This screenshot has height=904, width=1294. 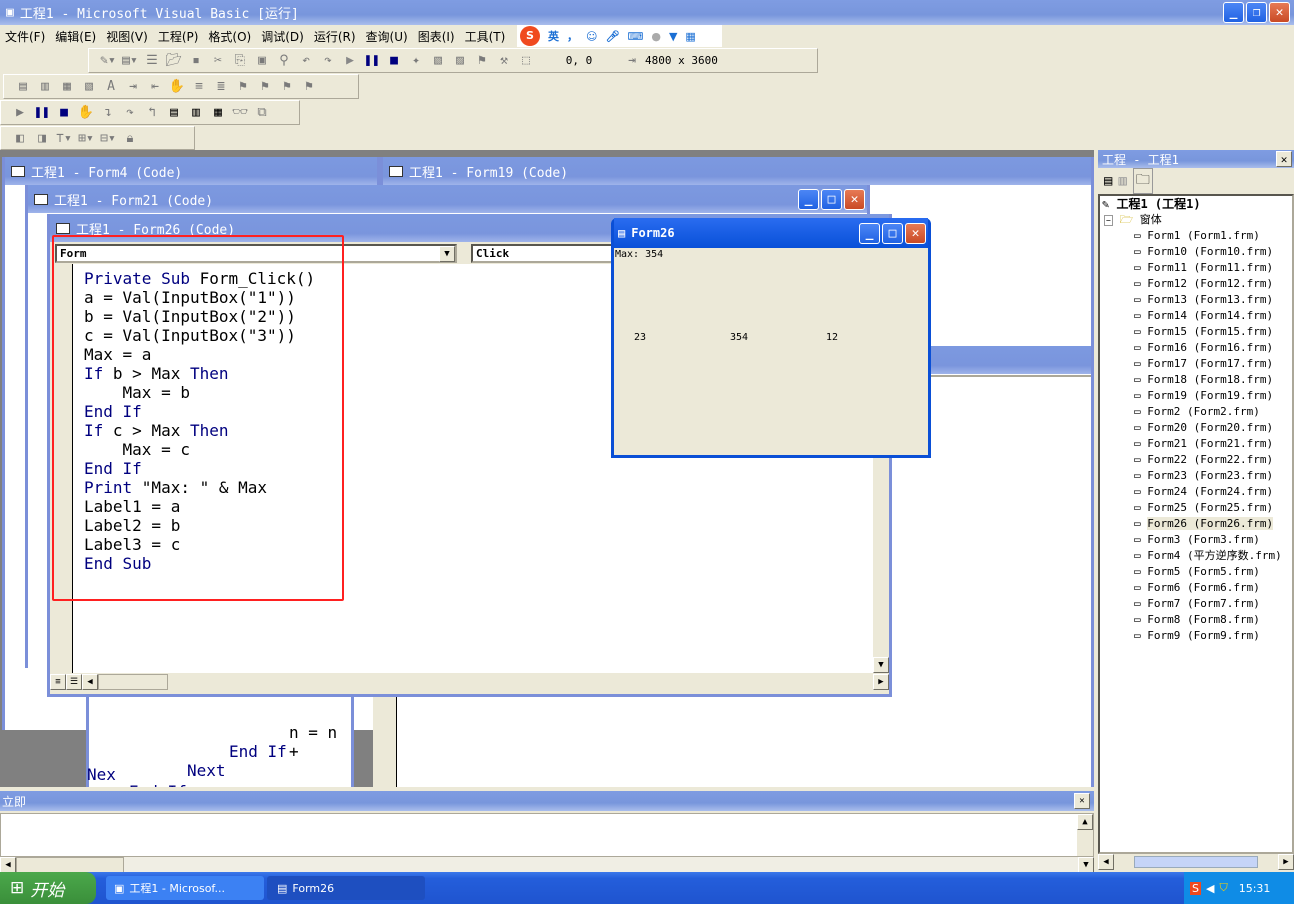 What do you see at coordinates (152, 112) in the screenshot?
I see `step-out-icon: ↰` at bounding box center [152, 112].